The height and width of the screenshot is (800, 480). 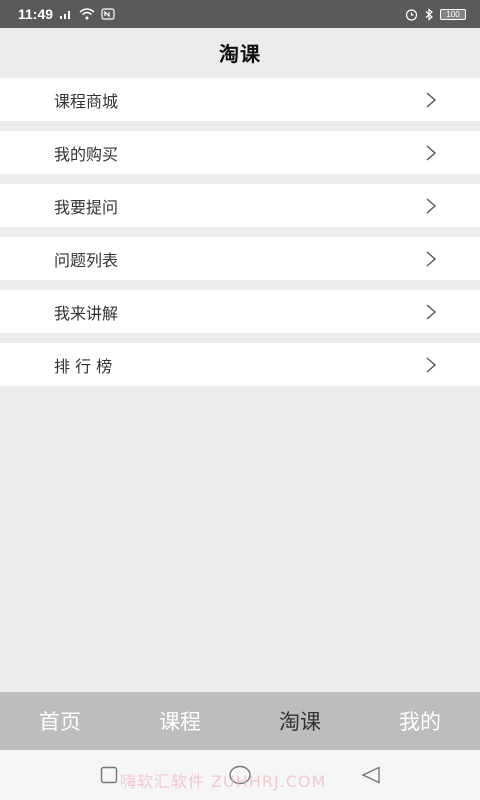 What do you see at coordinates (240, 205) in the screenshot?
I see `menu-item-ask-question: 我要提问` at bounding box center [240, 205].